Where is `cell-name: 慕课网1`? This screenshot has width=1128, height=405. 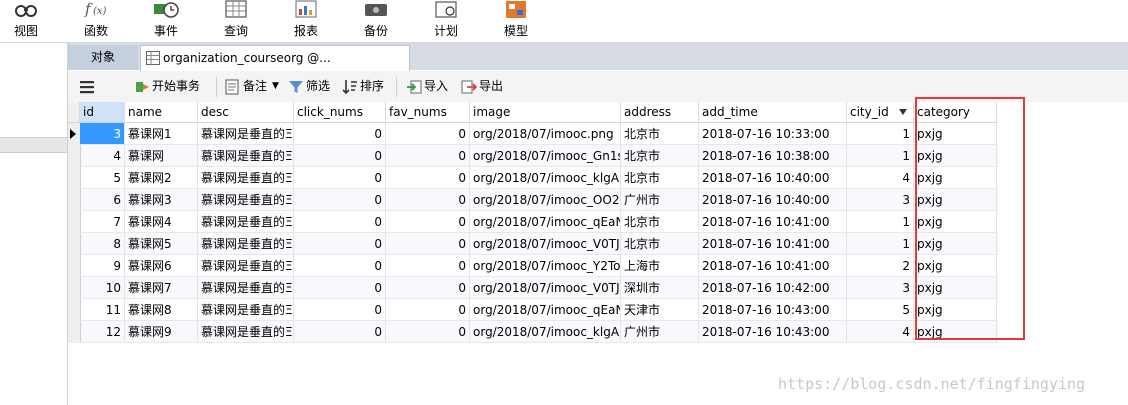 cell-name: 慕课网1 is located at coordinates (161, 134).